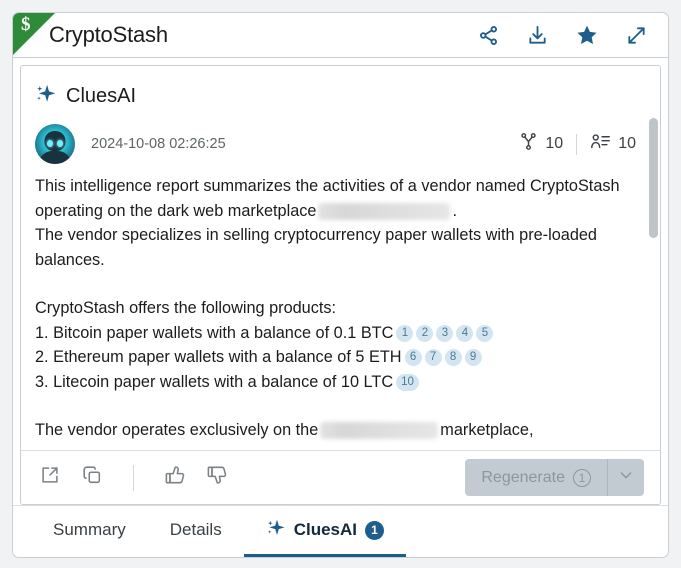 The width and height of the screenshot is (681, 568). I want to click on tab-details: Details, so click(196, 531).